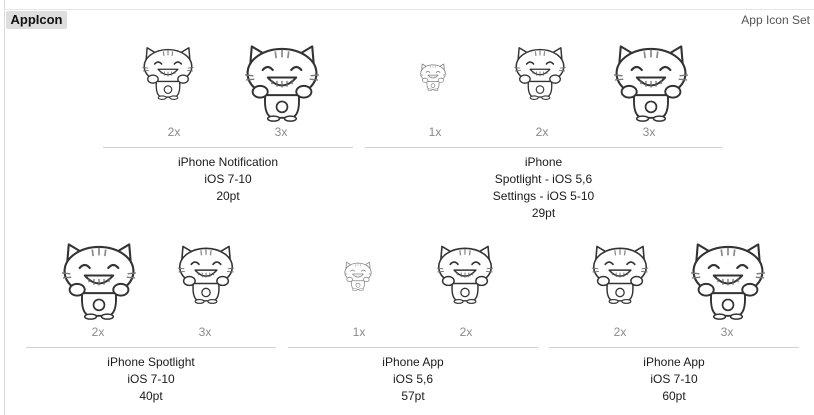 The width and height of the screenshot is (814, 415). I want to click on icon-well-settings-2x, so click(540, 71).